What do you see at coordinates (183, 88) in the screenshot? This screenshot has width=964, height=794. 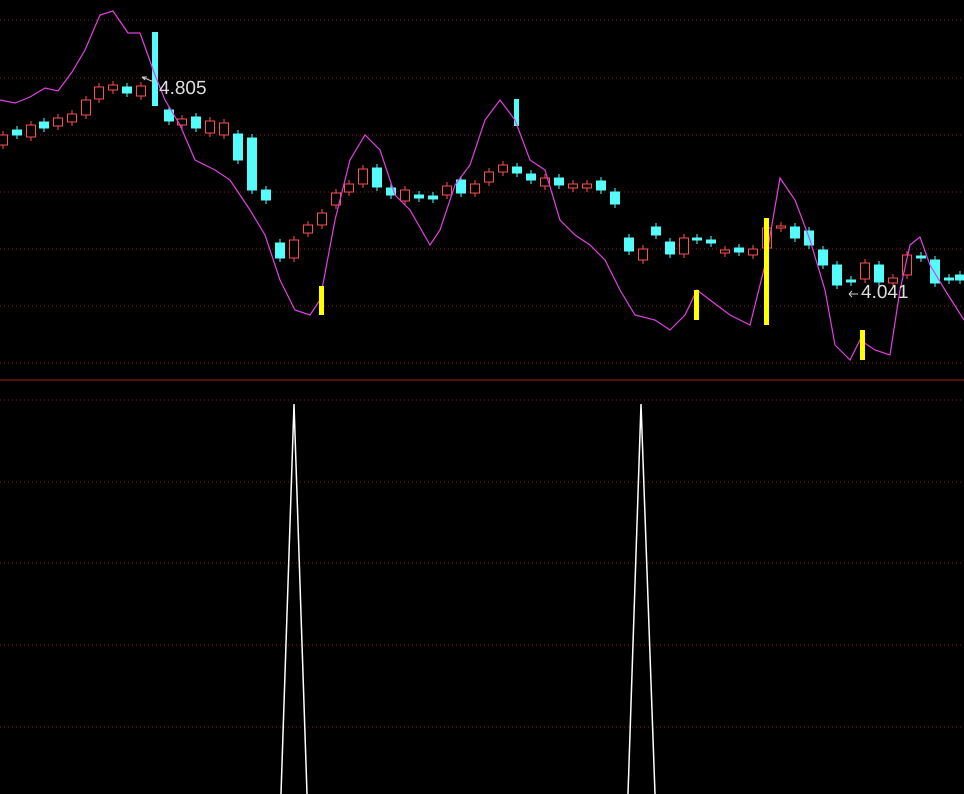 I see `price-label: 4.805` at bounding box center [183, 88].